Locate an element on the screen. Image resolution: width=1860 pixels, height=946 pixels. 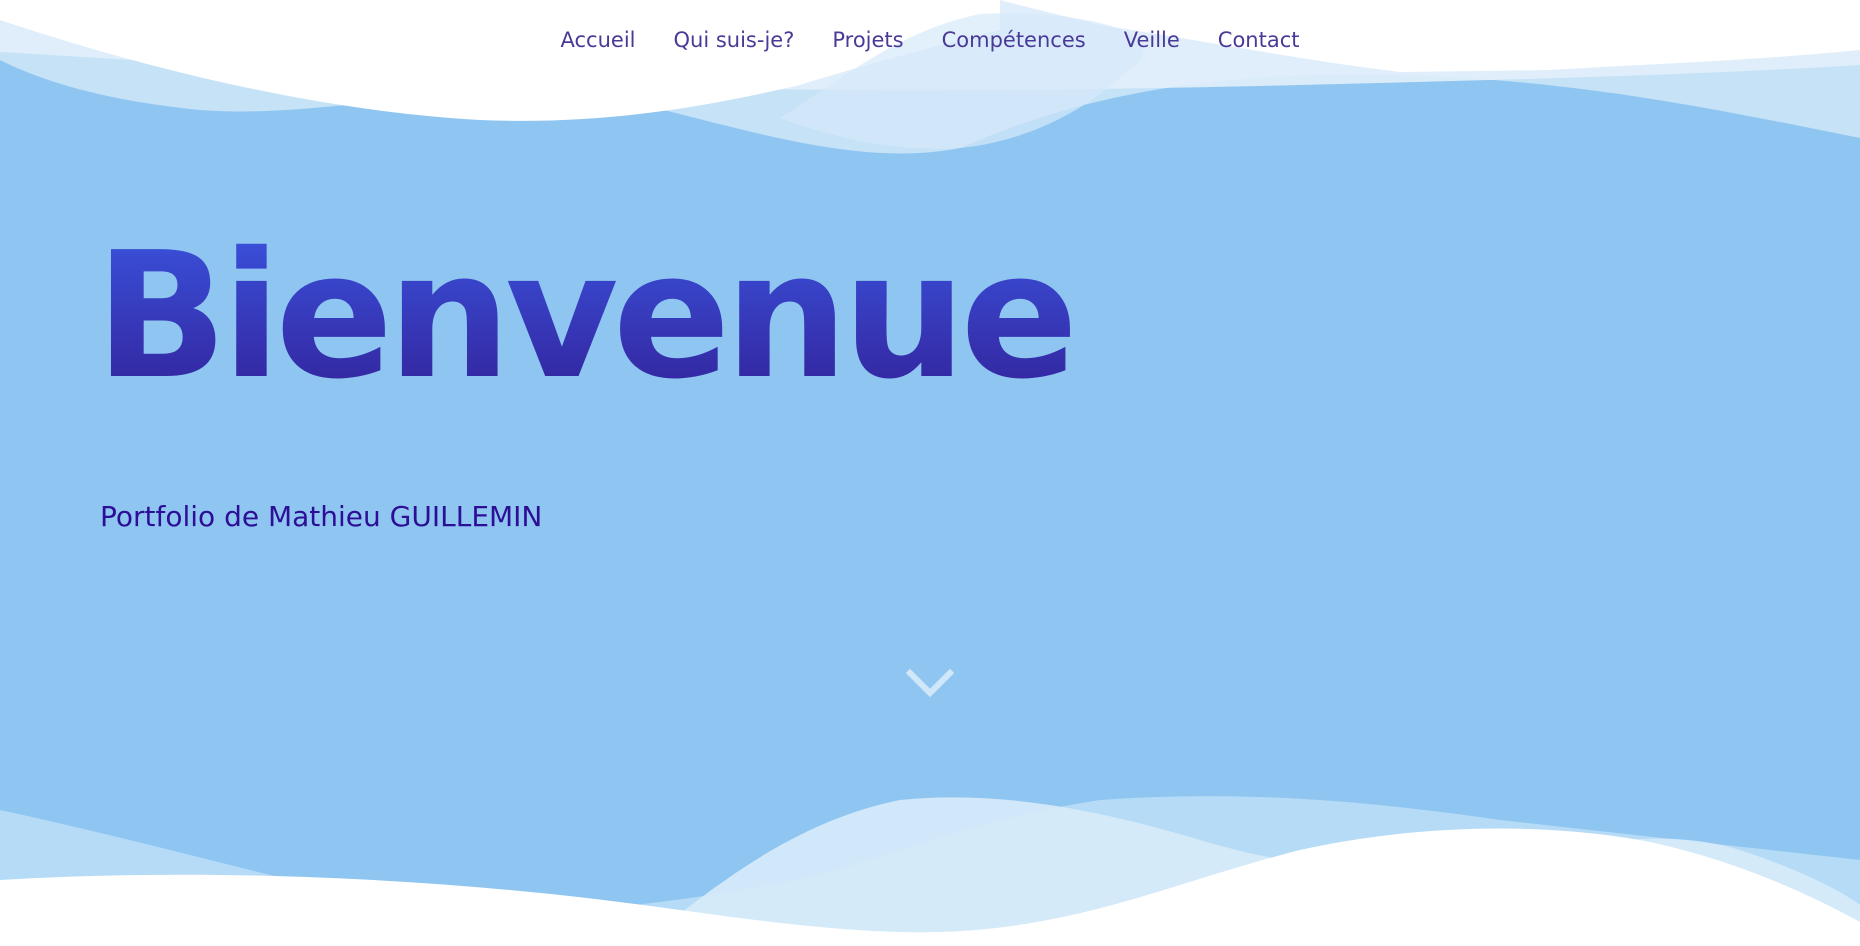
scroll-down-button is located at coordinates (930, 684).